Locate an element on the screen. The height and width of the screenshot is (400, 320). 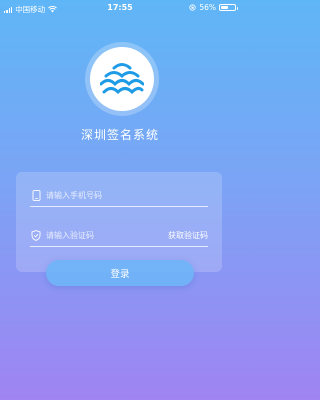
battery-icon is located at coordinates (228, 7).